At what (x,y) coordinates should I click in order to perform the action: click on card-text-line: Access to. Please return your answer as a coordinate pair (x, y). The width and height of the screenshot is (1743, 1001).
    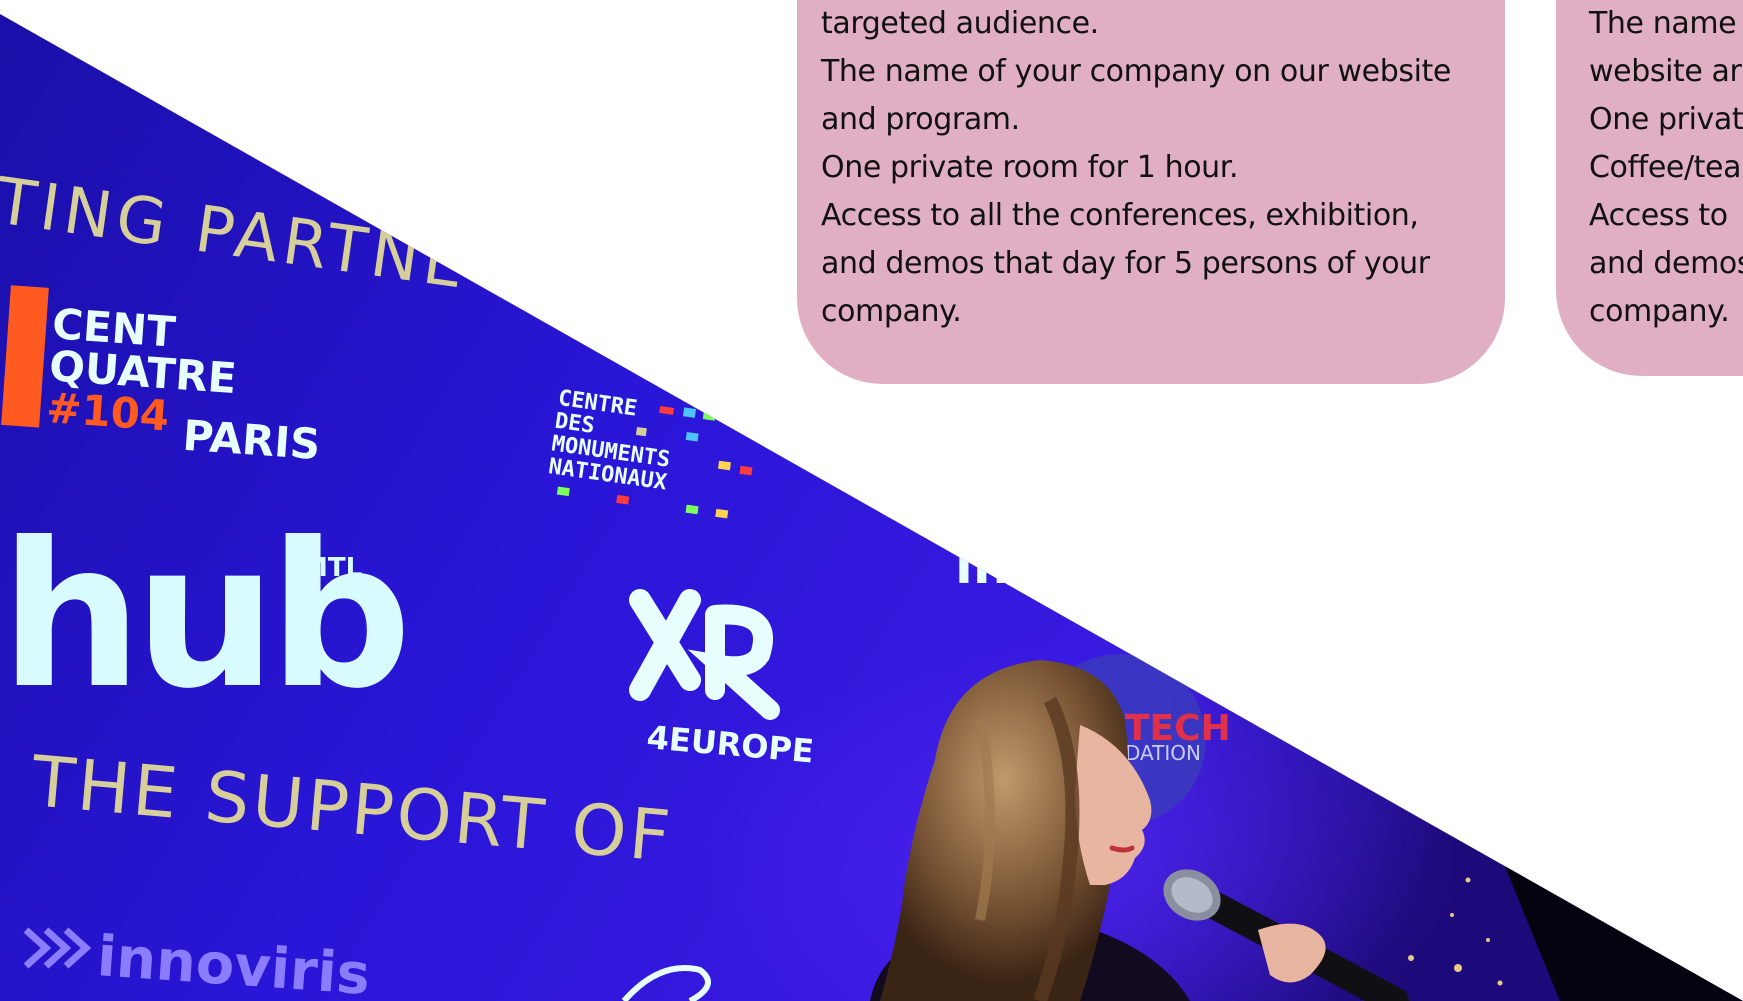
    Looking at the image, I should click on (1658, 215).